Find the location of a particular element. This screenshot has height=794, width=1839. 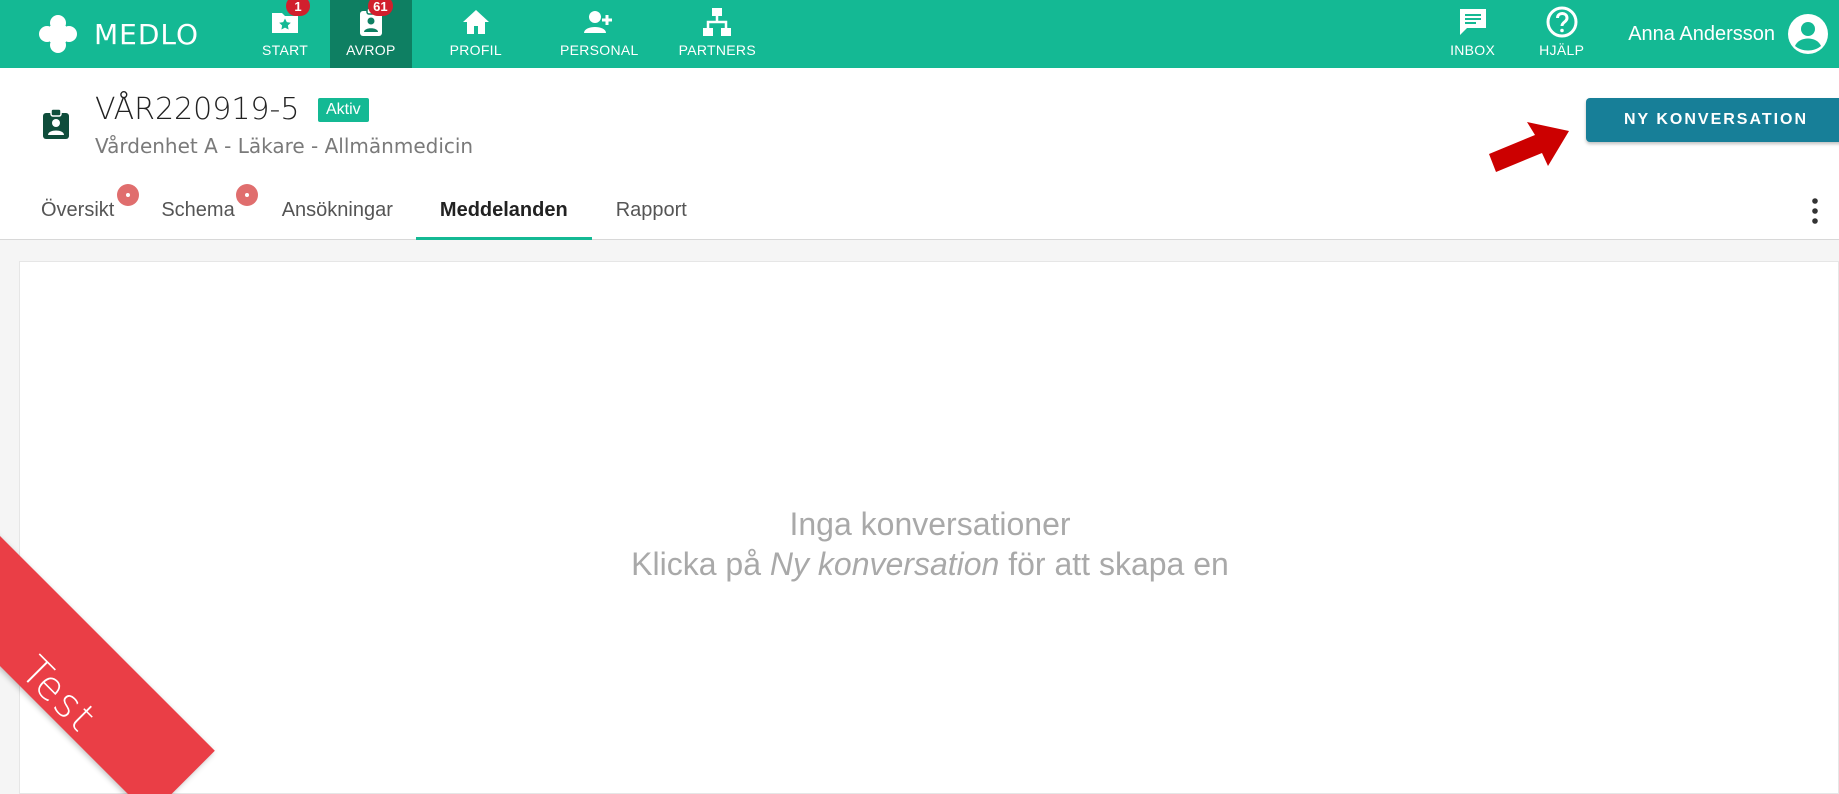

tab-meddelanden: Meddelanden is located at coordinates (503, 210).